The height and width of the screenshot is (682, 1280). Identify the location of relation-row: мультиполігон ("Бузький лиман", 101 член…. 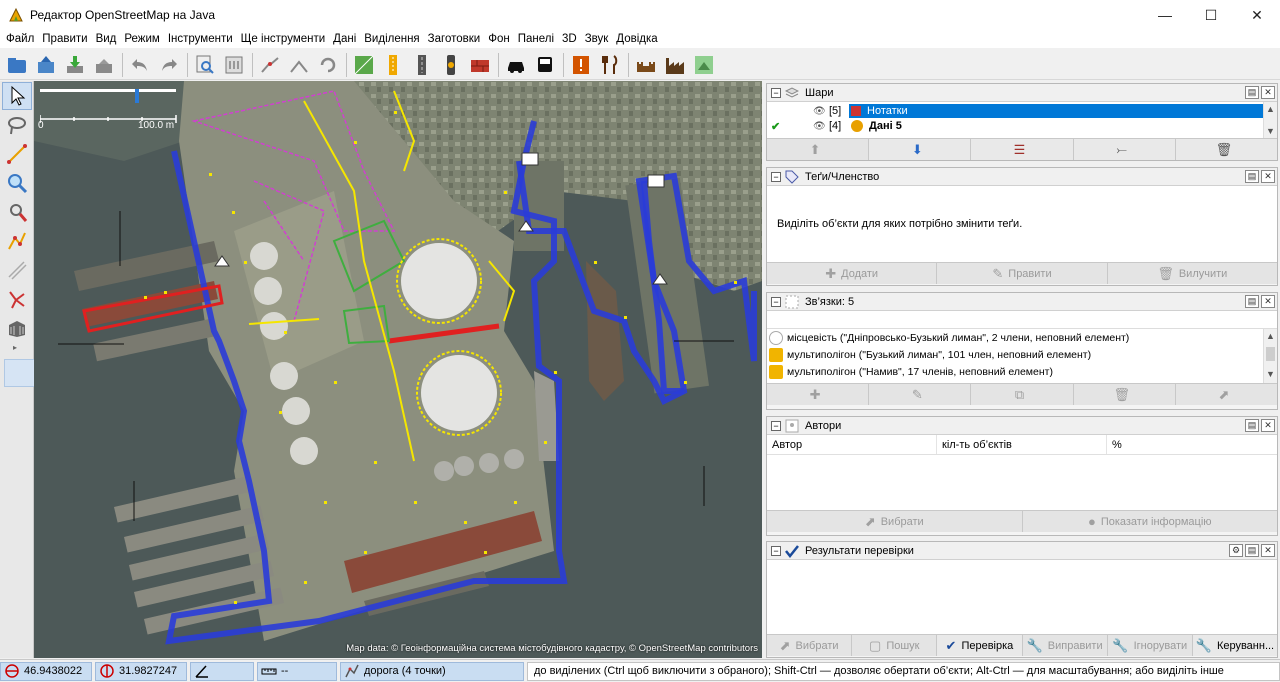
(1022, 354).